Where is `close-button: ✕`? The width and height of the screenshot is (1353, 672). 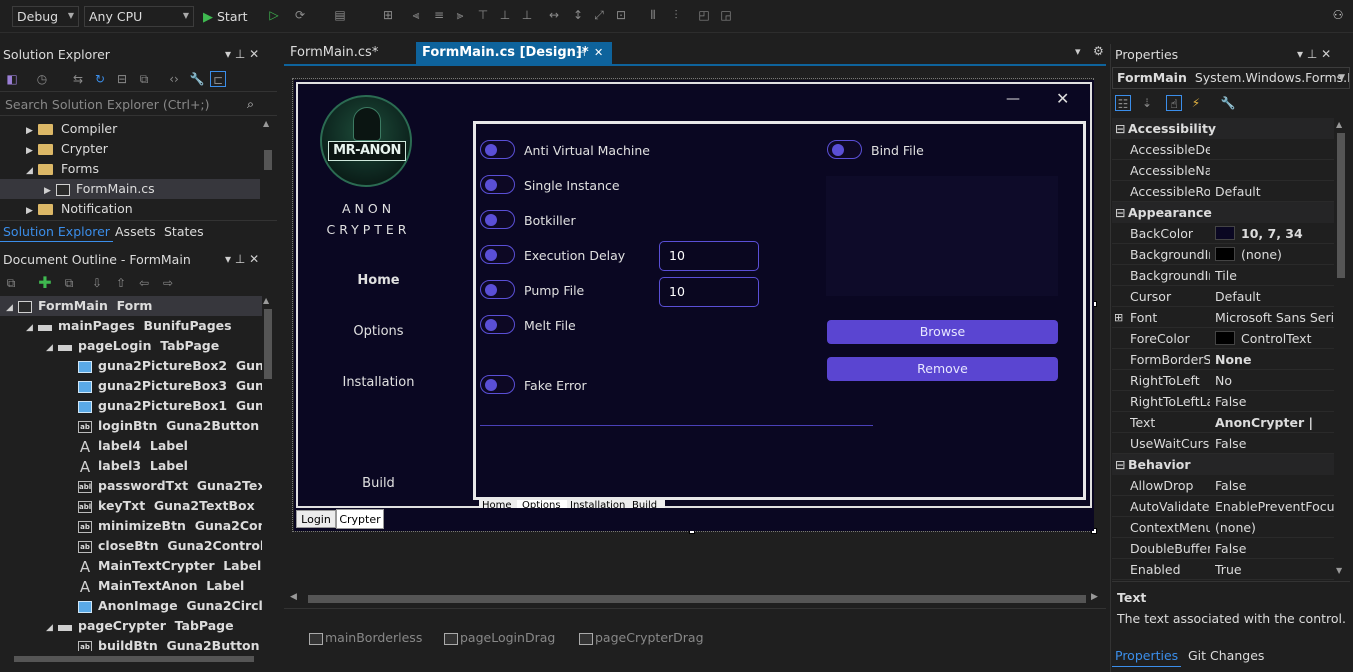 close-button: ✕ is located at coordinates (1062, 98).